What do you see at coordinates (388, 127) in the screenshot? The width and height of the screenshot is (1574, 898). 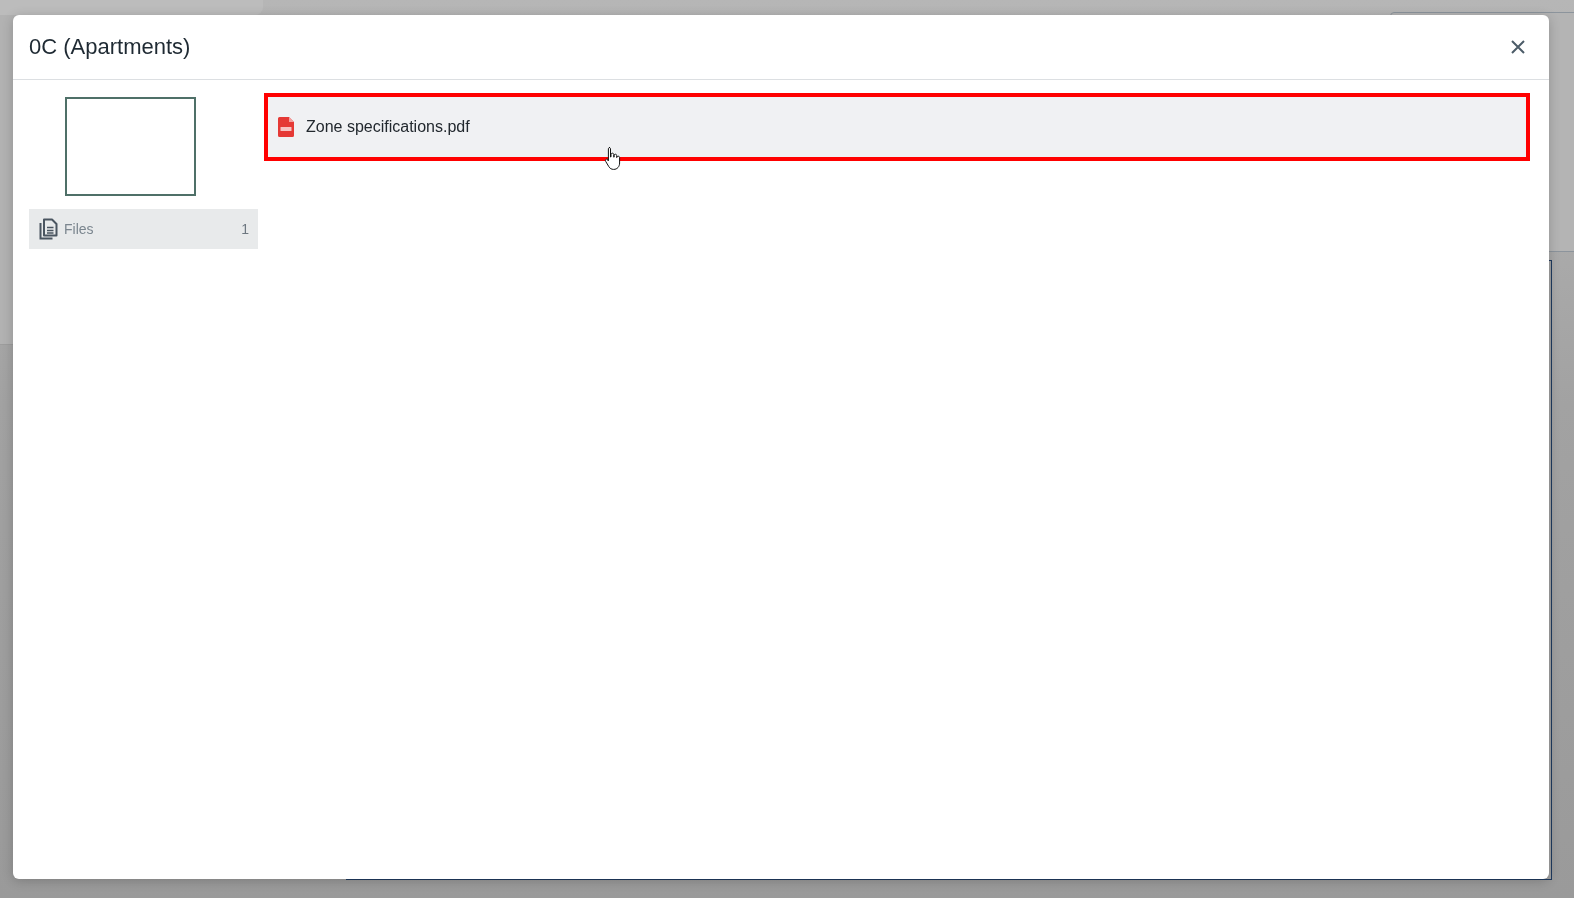 I see `file-name: Zone specifications.pdf` at bounding box center [388, 127].